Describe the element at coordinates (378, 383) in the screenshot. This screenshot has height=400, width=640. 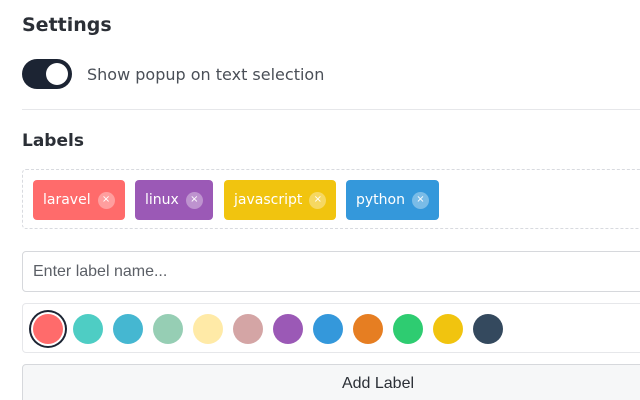
I see `add-label-button-text: Add Label` at that location.